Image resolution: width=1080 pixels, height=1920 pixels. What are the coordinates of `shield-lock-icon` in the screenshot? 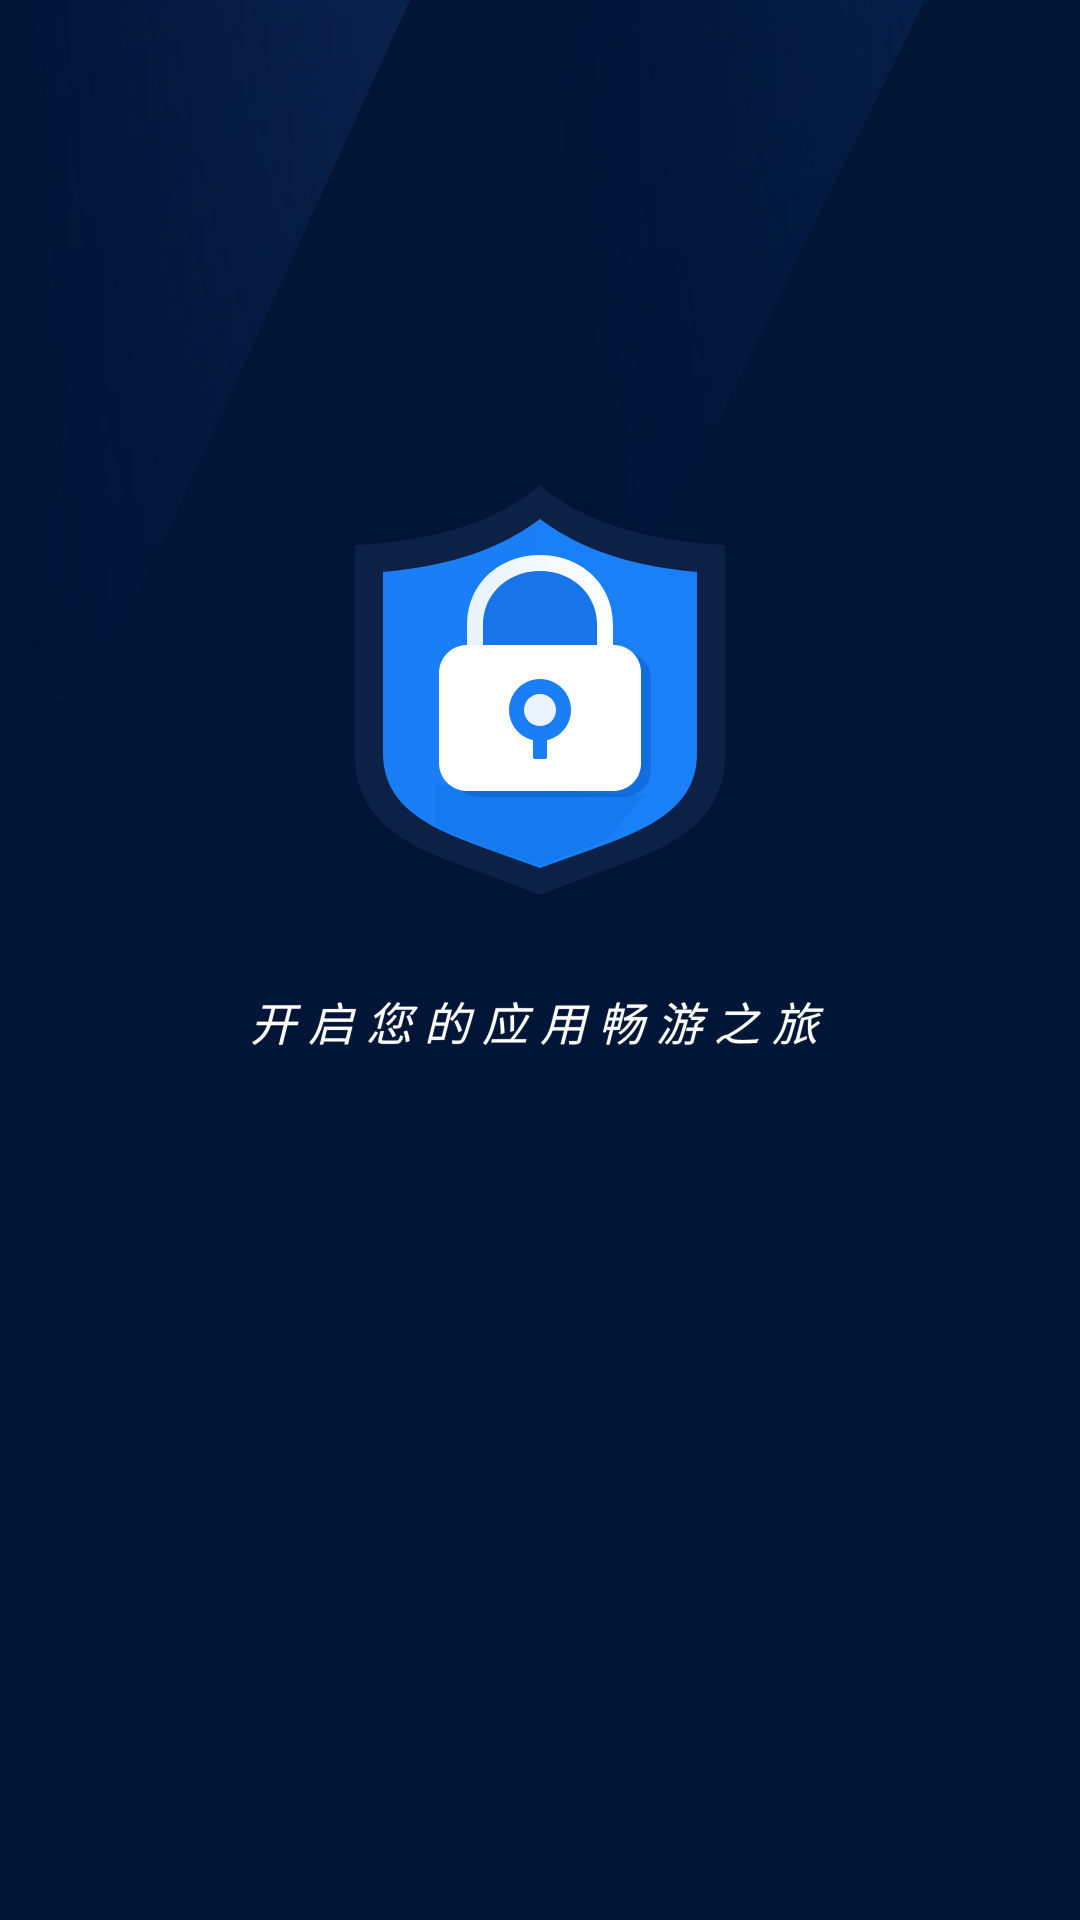 It's located at (540, 690).